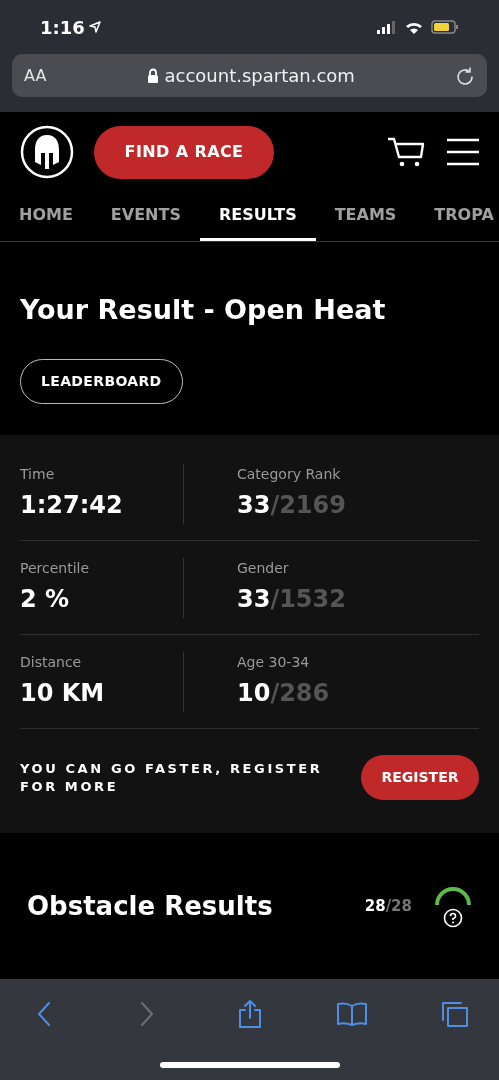  I want to click on result-title: Your Result - Open Heat, so click(203, 310).